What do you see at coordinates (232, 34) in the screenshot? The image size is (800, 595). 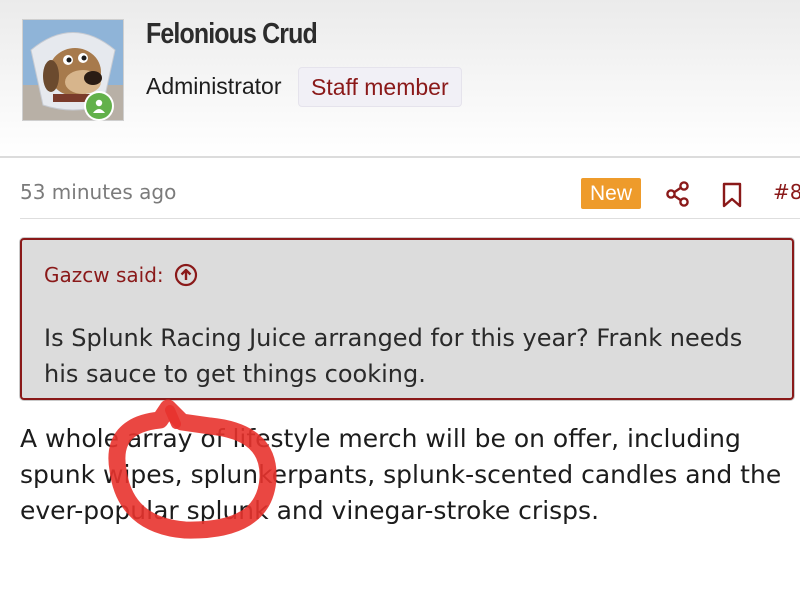 I see `username-link: Felonious Crud` at bounding box center [232, 34].